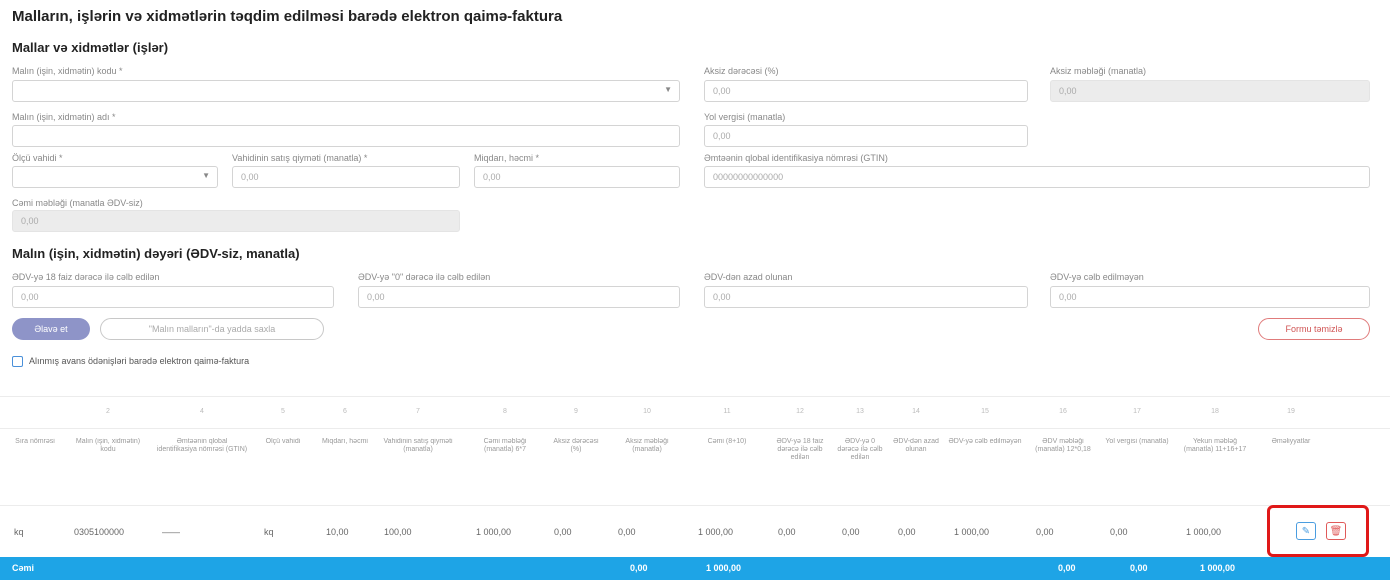 This screenshot has height=580, width=1390. What do you see at coordinates (1037, 177) in the screenshot?
I see `gtin-input: 00000000000000` at bounding box center [1037, 177].